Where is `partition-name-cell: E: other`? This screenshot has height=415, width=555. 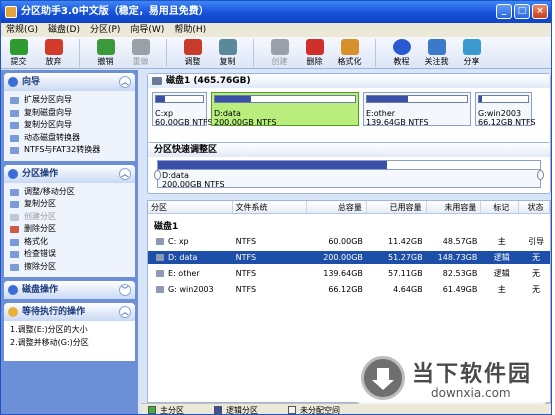
partition-name-cell: E: other is located at coordinates (190, 273).